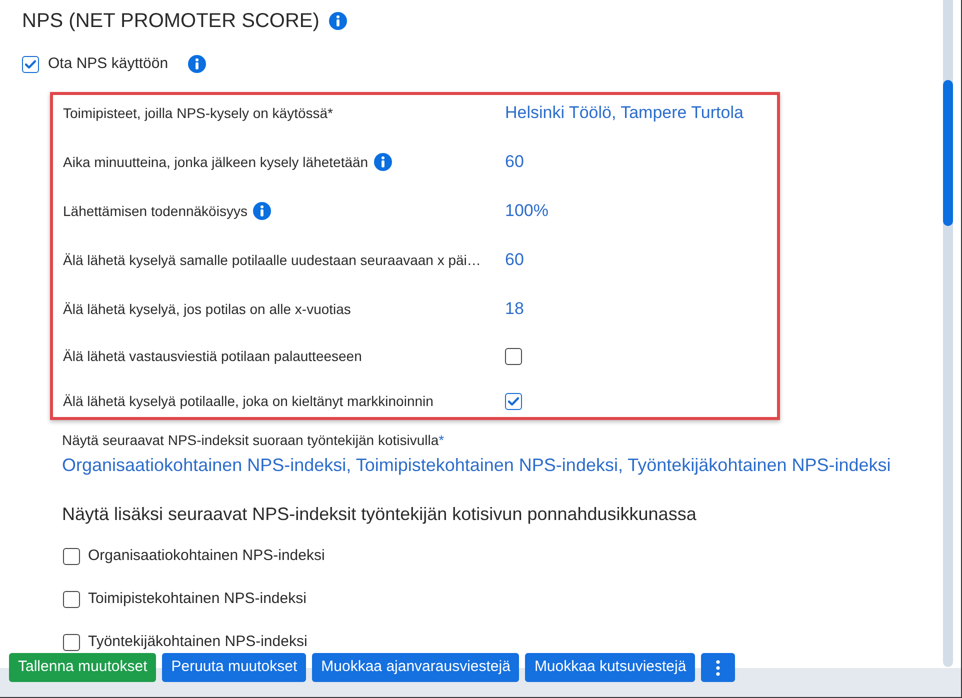 The height and width of the screenshot is (698, 962). What do you see at coordinates (212, 356) in the screenshot?
I see `setting-label: Älä lähetä vastausviestiä potilaan palautteeseen` at bounding box center [212, 356].